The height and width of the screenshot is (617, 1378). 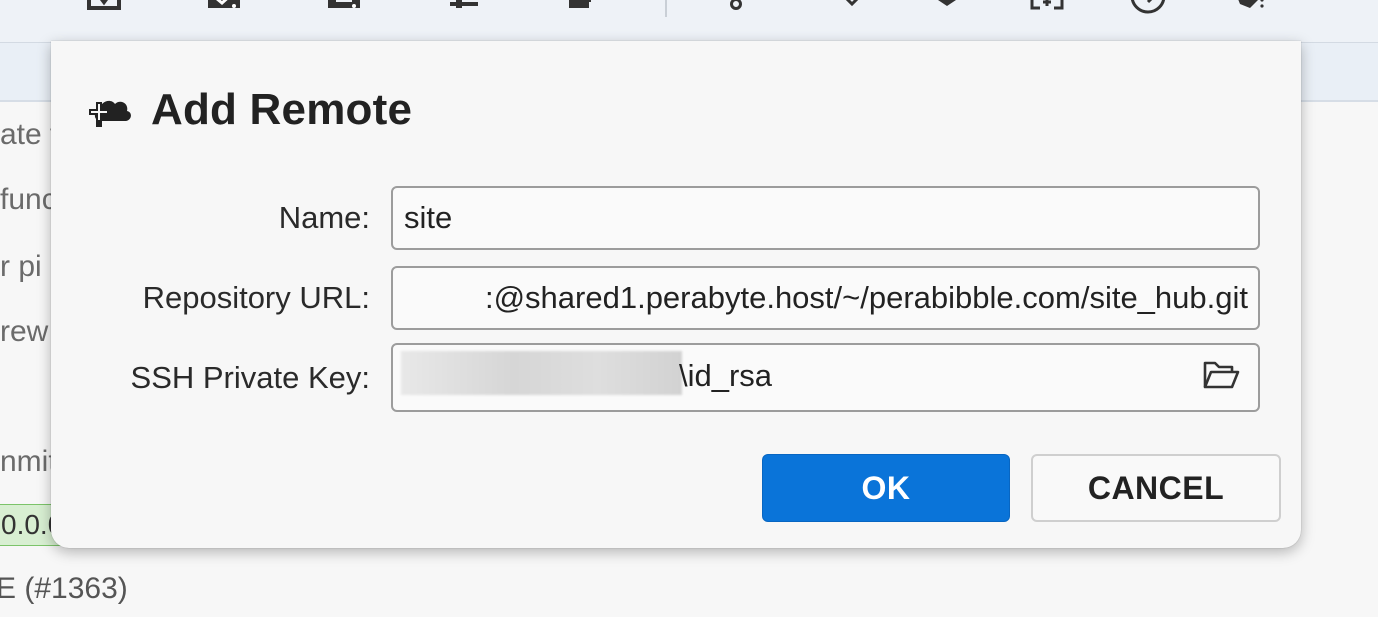 I want to click on name-input-value: site, so click(x=428, y=217).